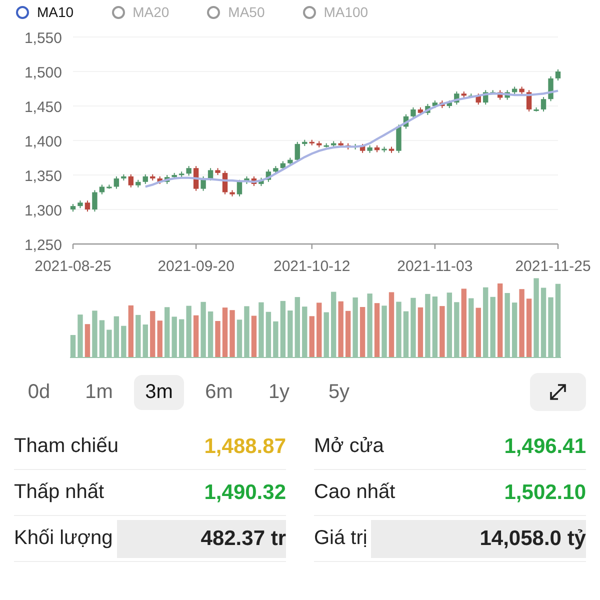  What do you see at coordinates (478, 539) in the screenshot?
I see `stat-value: 14,058.0 tỷ` at bounding box center [478, 539].